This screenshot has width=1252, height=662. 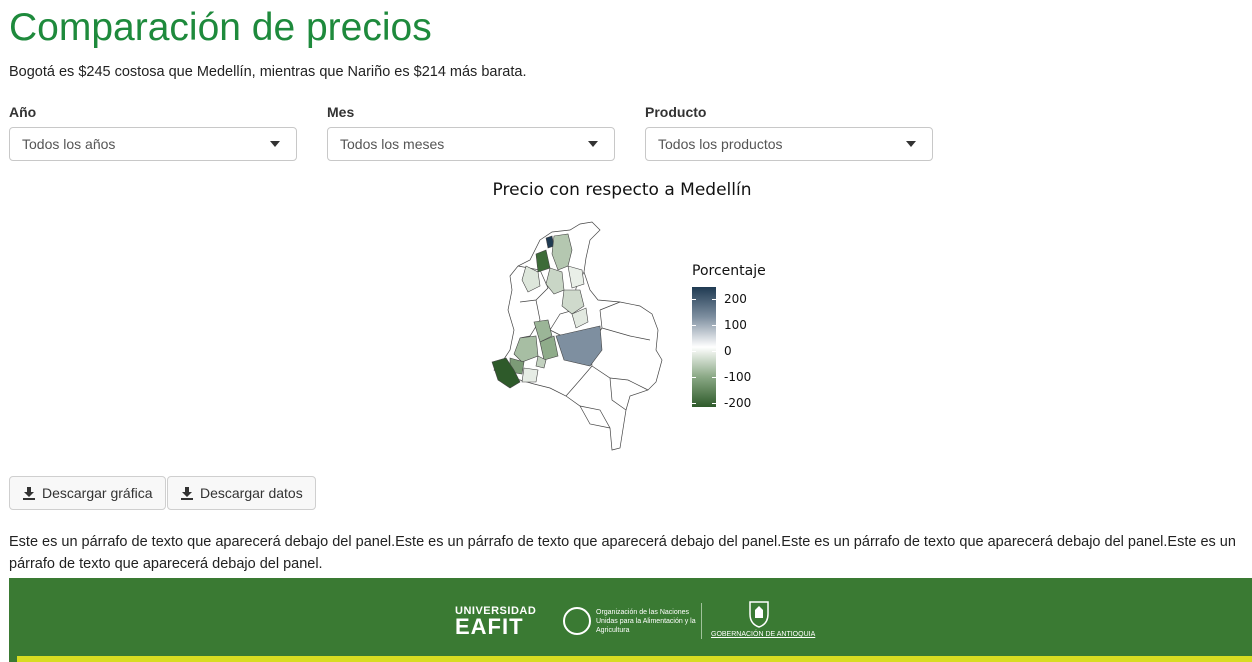 What do you see at coordinates (23, 112) in the screenshot?
I see `filter-year-label: Año` at bounding box center [23, 112].